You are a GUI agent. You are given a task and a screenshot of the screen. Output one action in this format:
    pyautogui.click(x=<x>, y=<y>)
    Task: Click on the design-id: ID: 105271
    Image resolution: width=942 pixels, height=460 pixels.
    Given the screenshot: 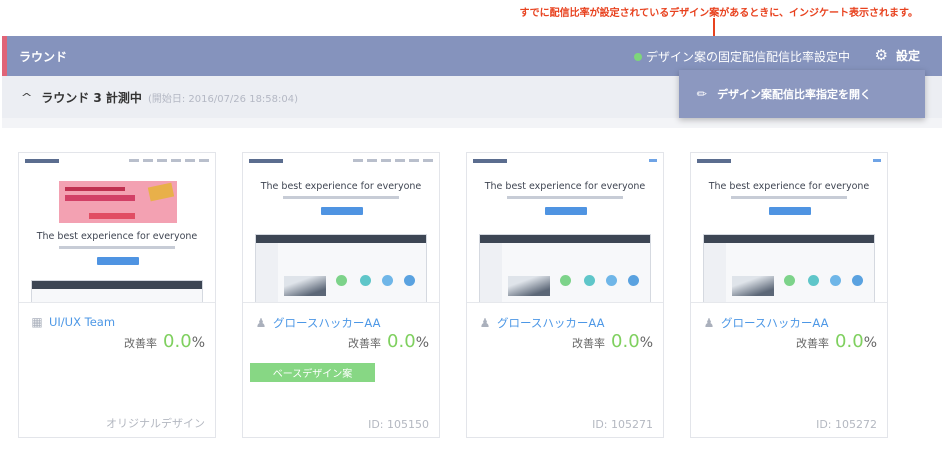 What is the action you would take?
    pyautogui.click(x=622, y=424)
    